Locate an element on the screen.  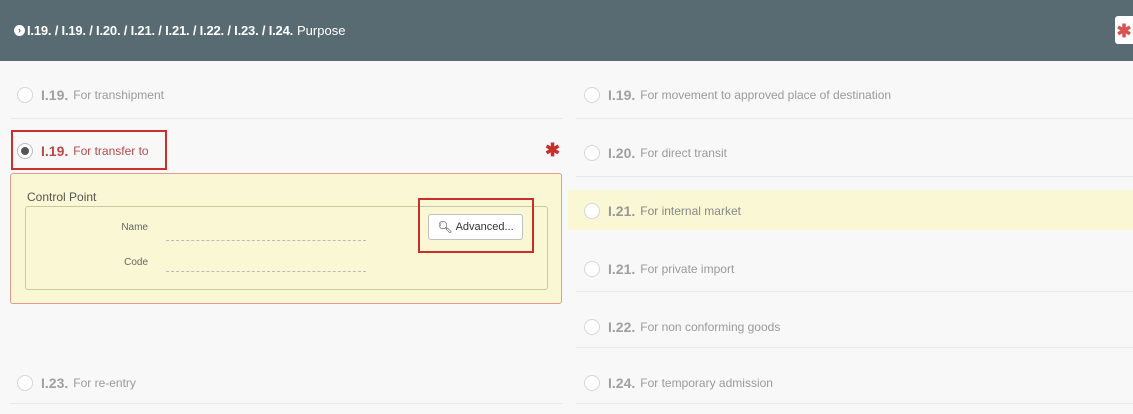
option-non-conforming: I.22. For non conforming goods is located at coordinates (682, 327).